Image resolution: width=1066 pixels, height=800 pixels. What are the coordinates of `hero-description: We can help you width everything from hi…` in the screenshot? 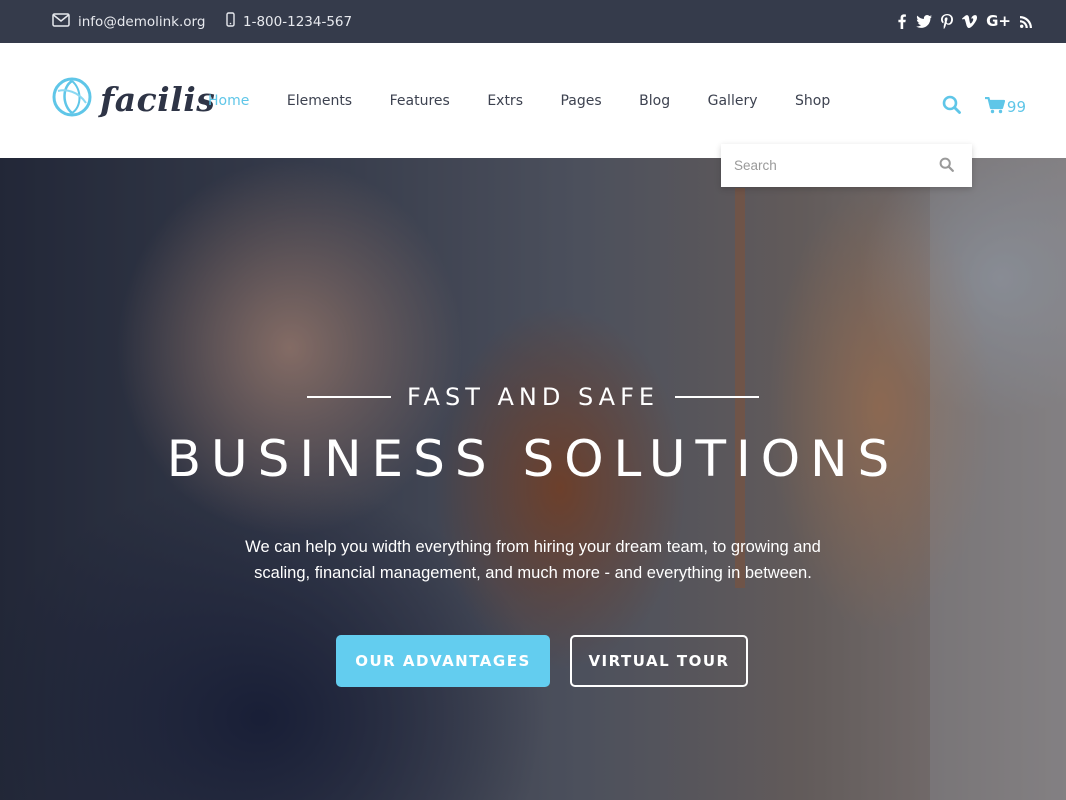 It's located at (533, 560).